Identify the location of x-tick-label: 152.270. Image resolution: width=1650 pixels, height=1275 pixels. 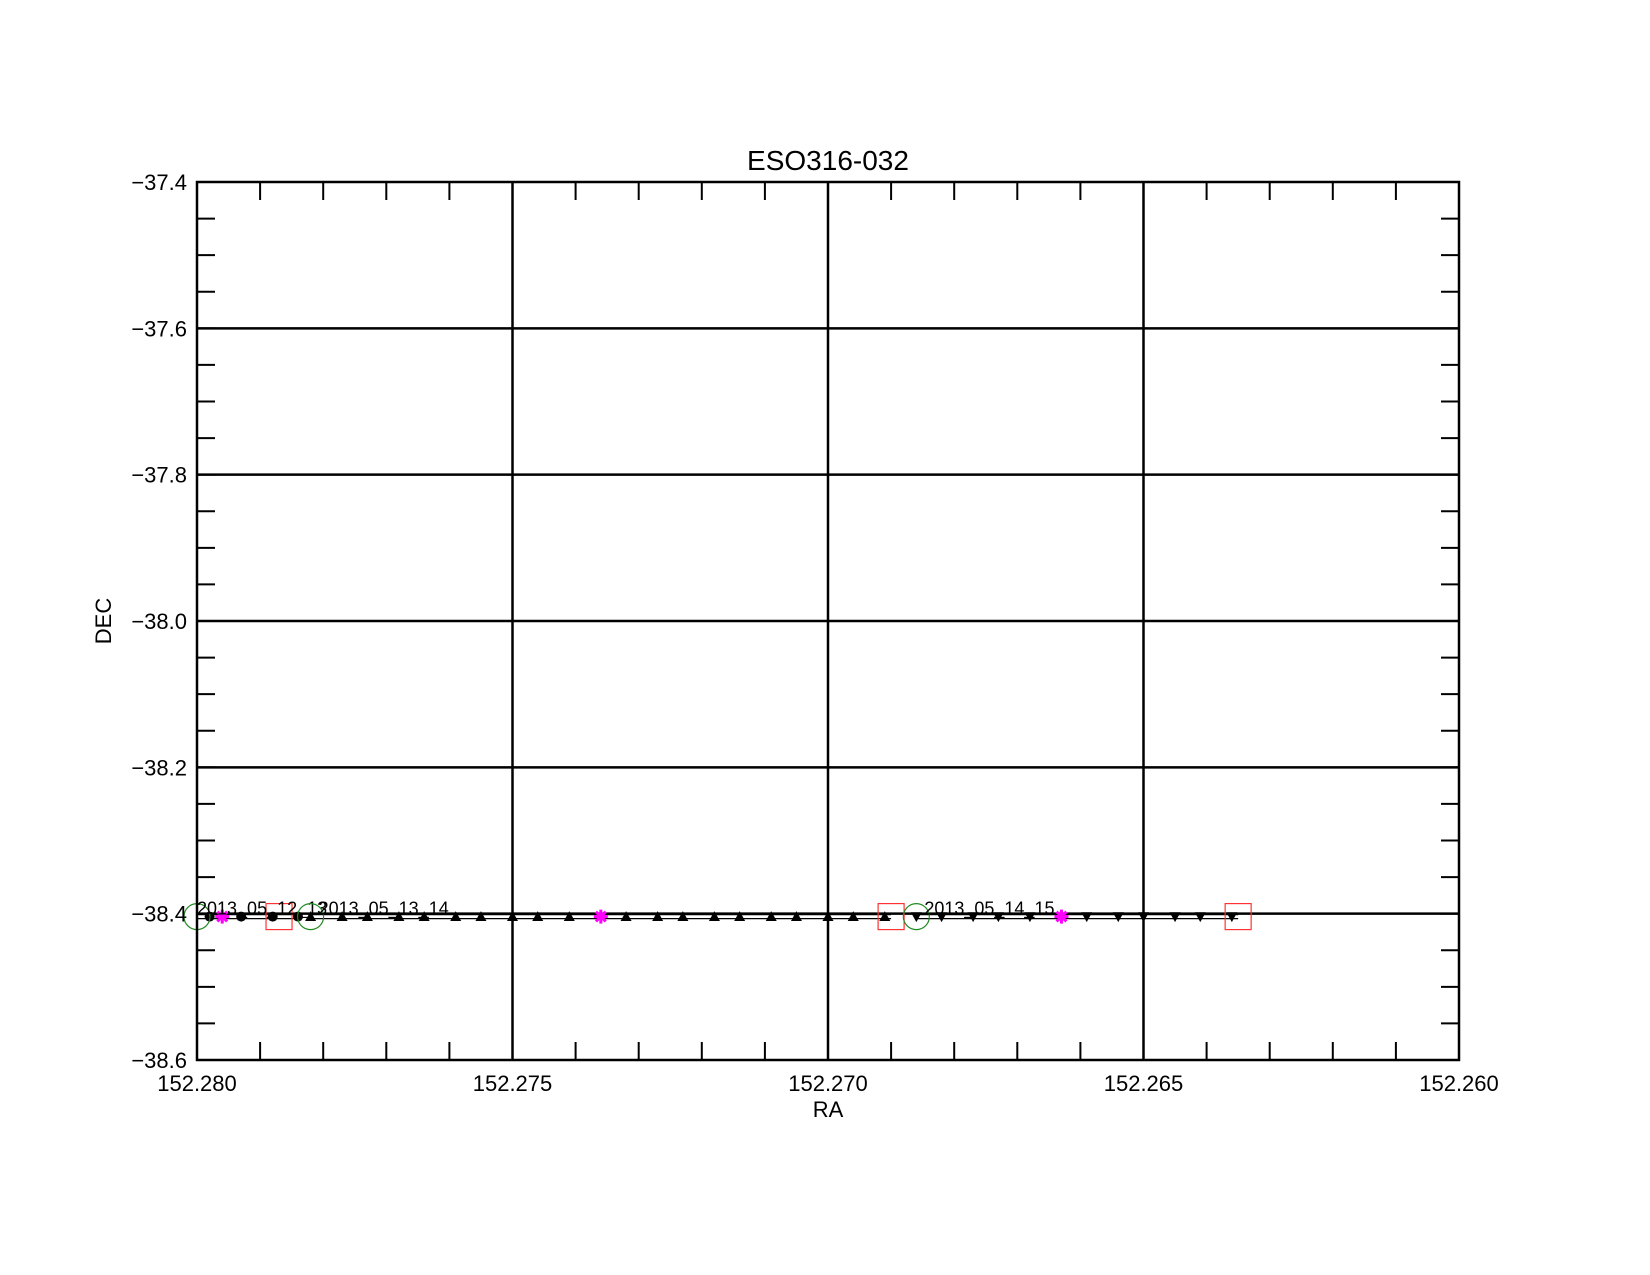
(828, 1083).